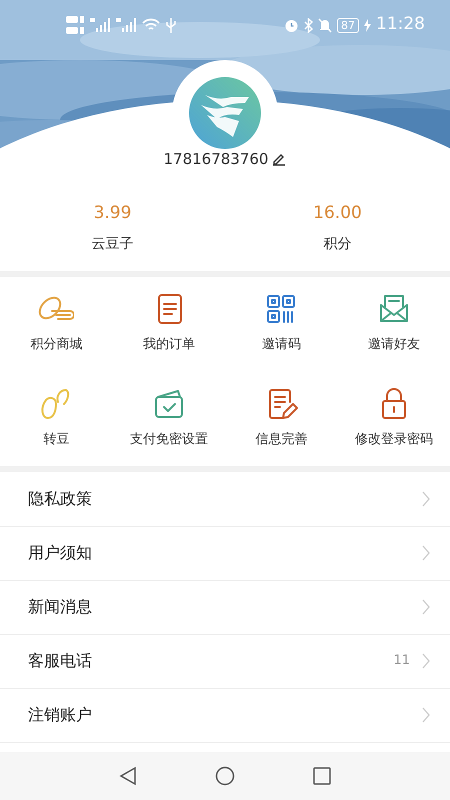 The width and height of the screenshot is (450, 800). I want to click on feature-button: 邀请好友, so click(394, 330).